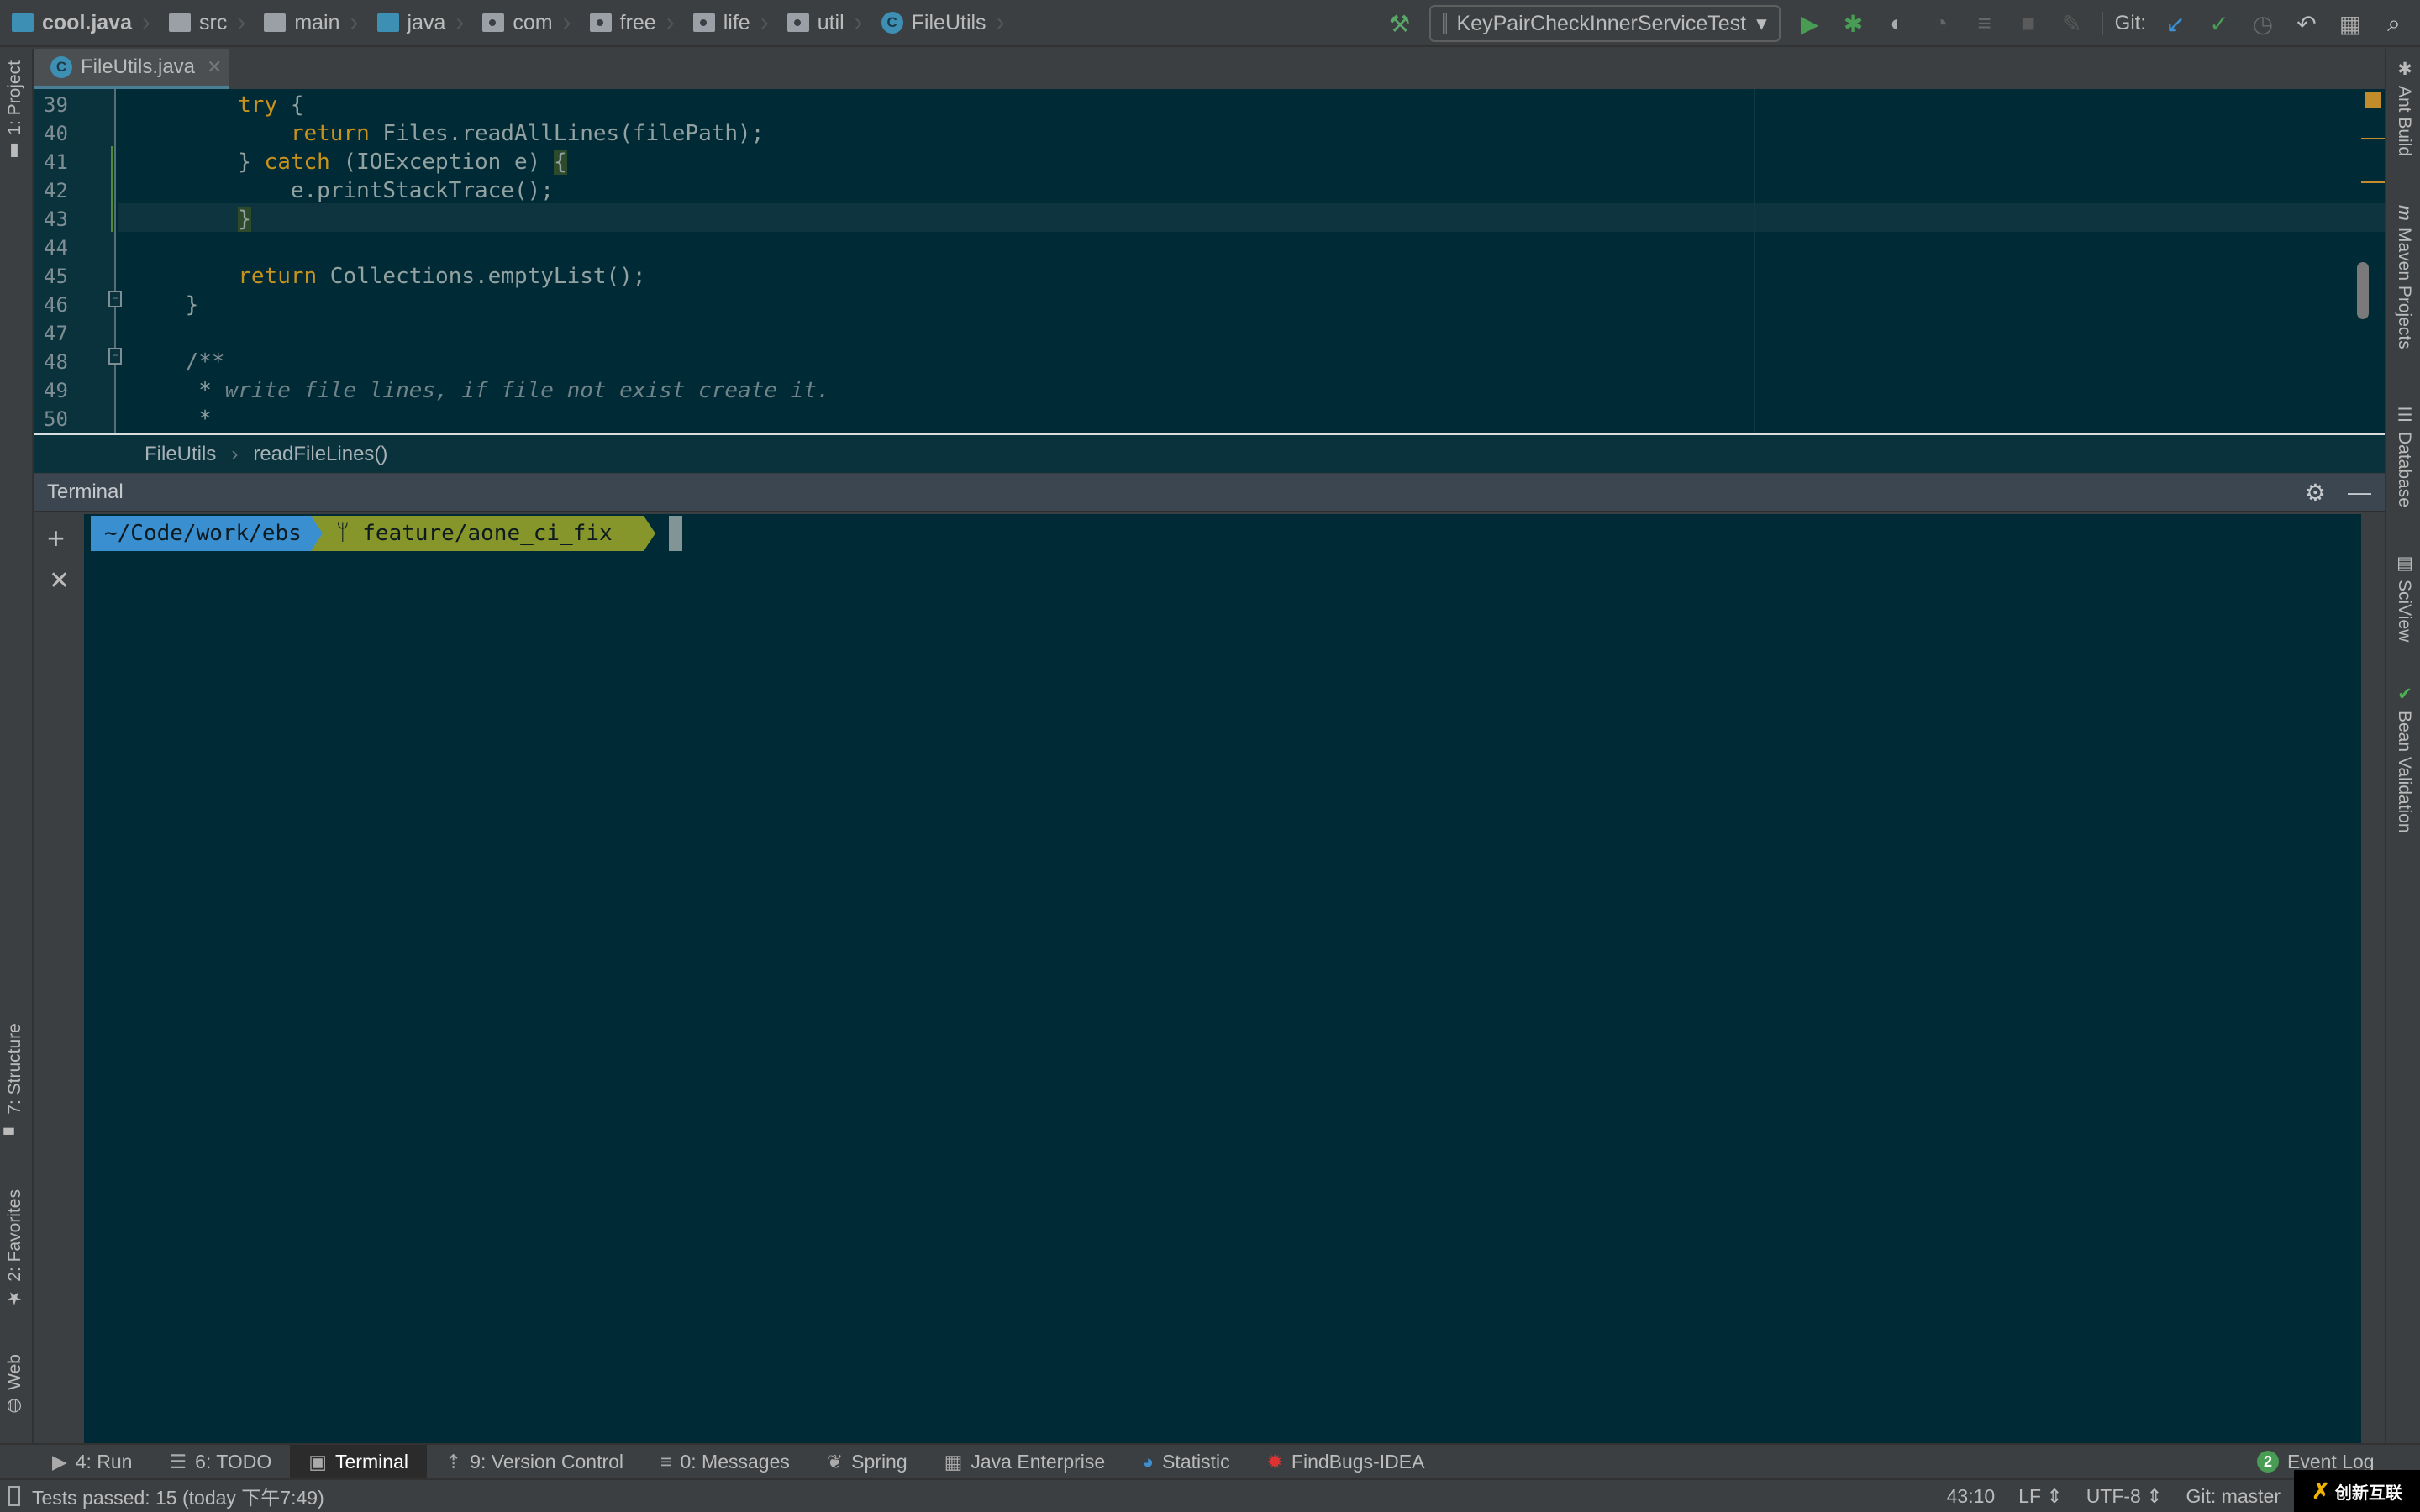 The image size is (2420, 1512). I want to click on line-number: 43, so click(56, 219).